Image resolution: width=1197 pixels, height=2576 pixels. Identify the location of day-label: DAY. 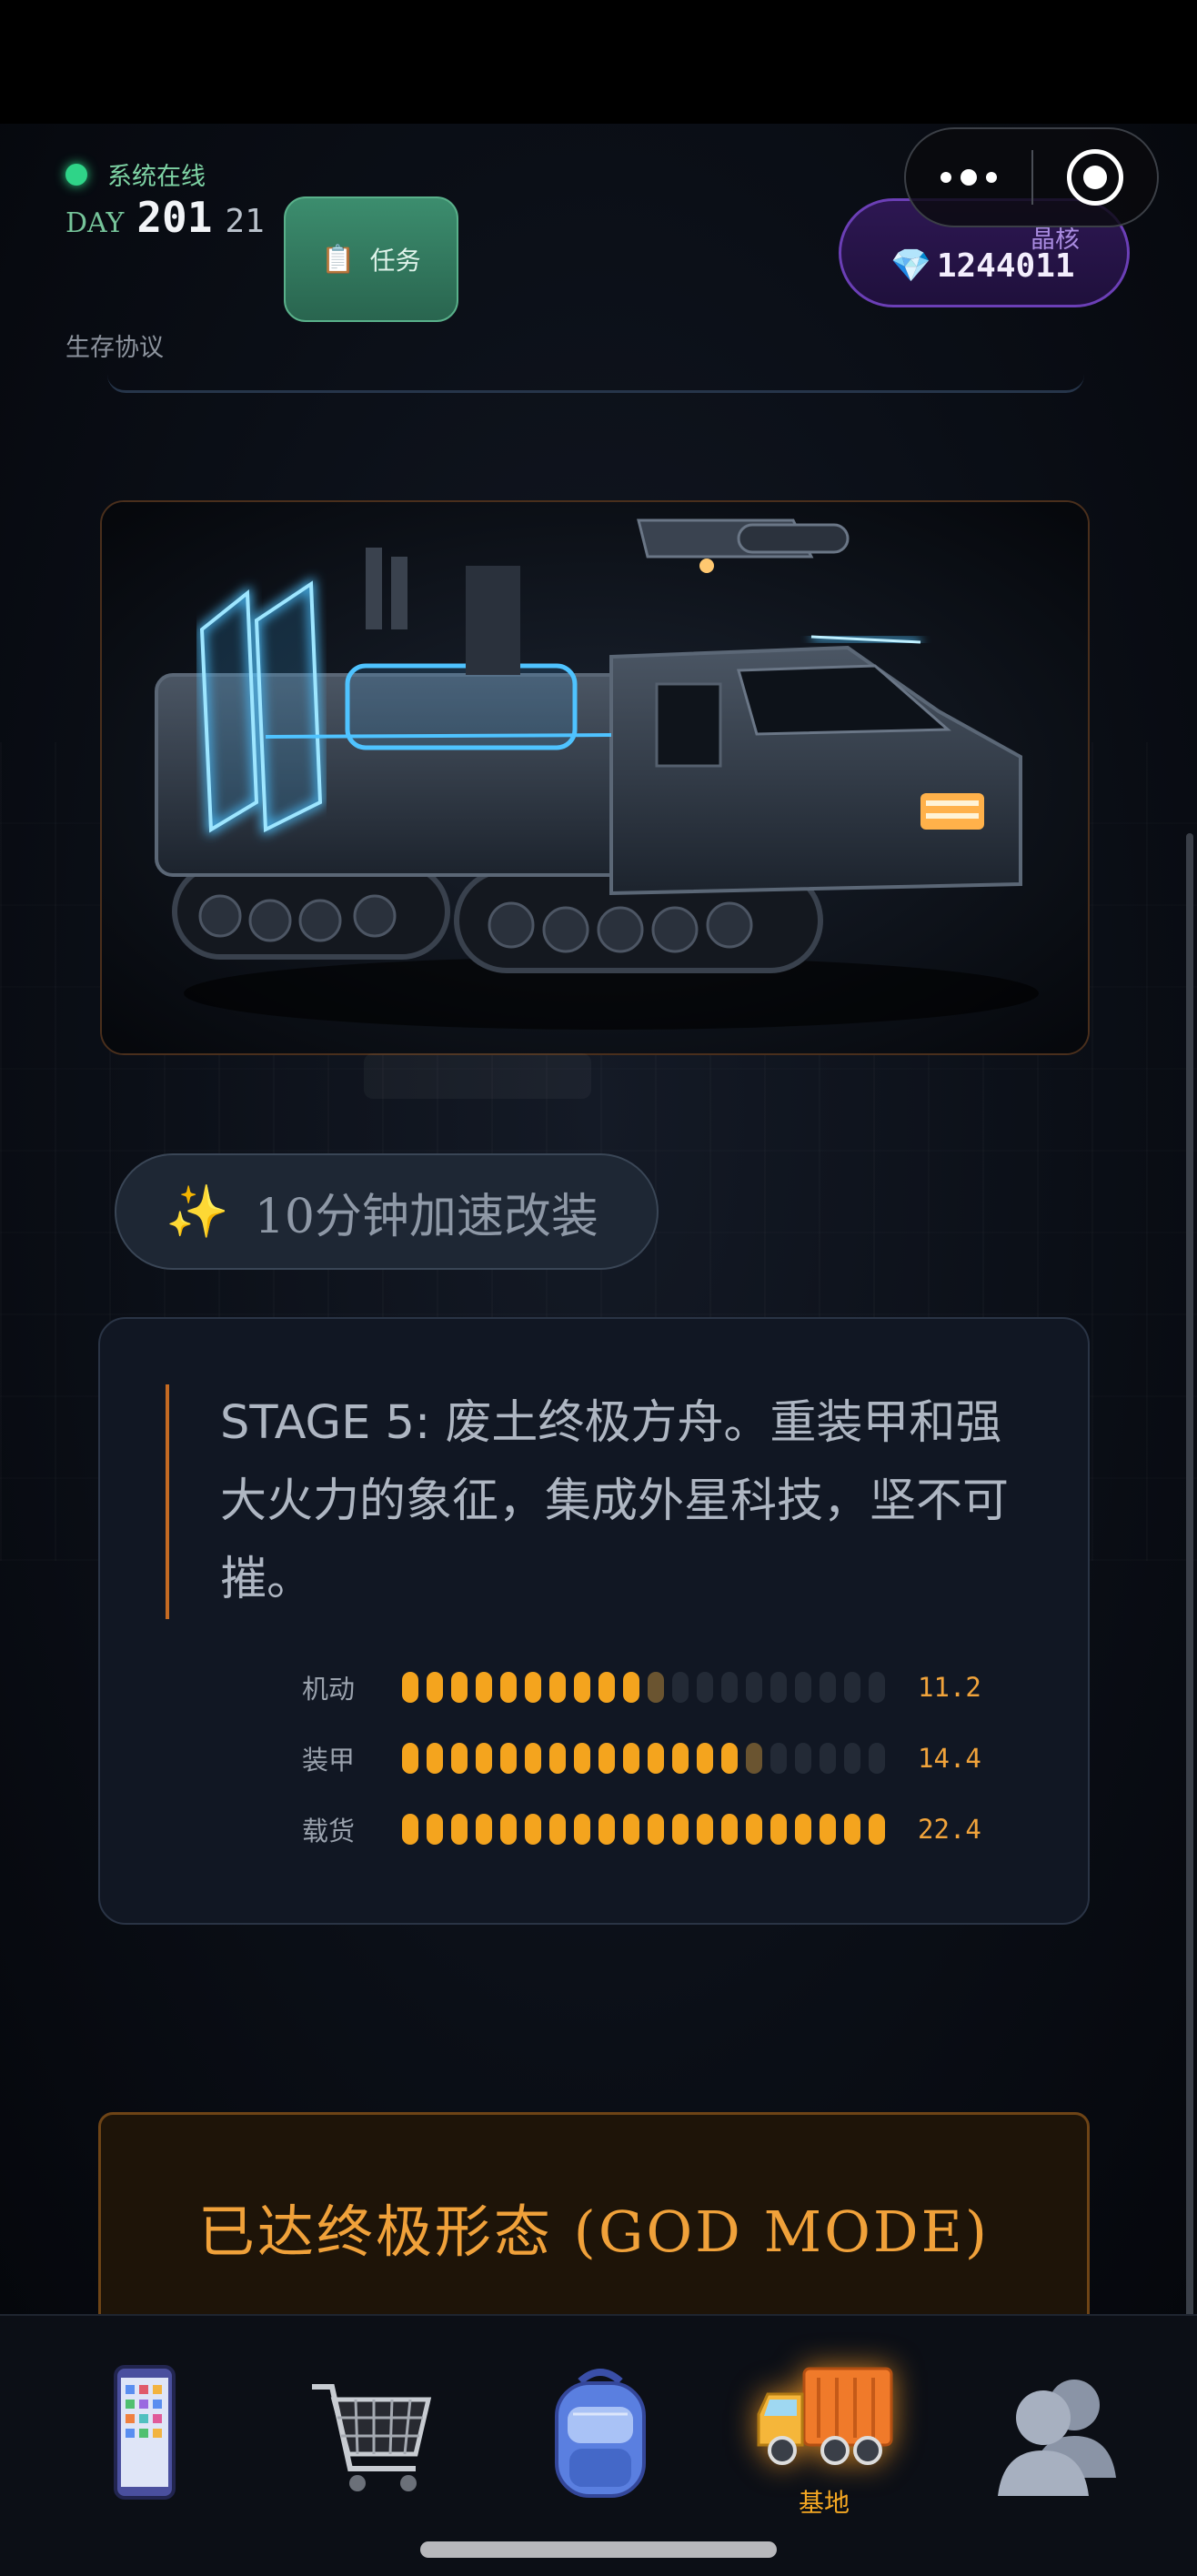
(95, 223).